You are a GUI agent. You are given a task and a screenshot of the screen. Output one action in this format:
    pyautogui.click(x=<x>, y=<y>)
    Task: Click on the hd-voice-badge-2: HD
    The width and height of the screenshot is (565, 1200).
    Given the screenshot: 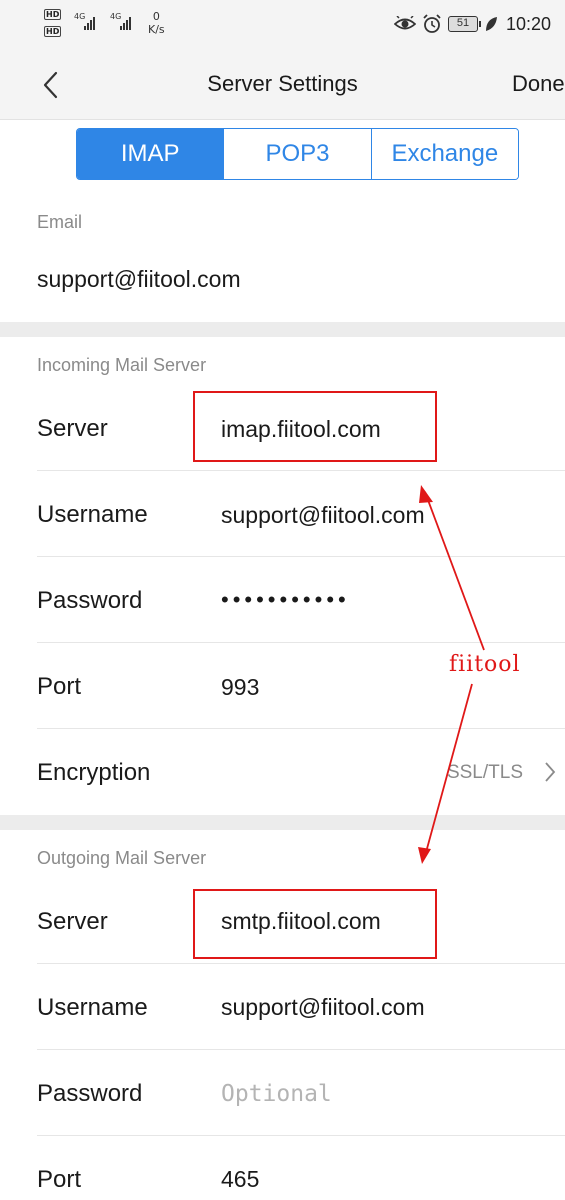 What is the action you would take?
    pyautogui.click(x=53, y=31)
    